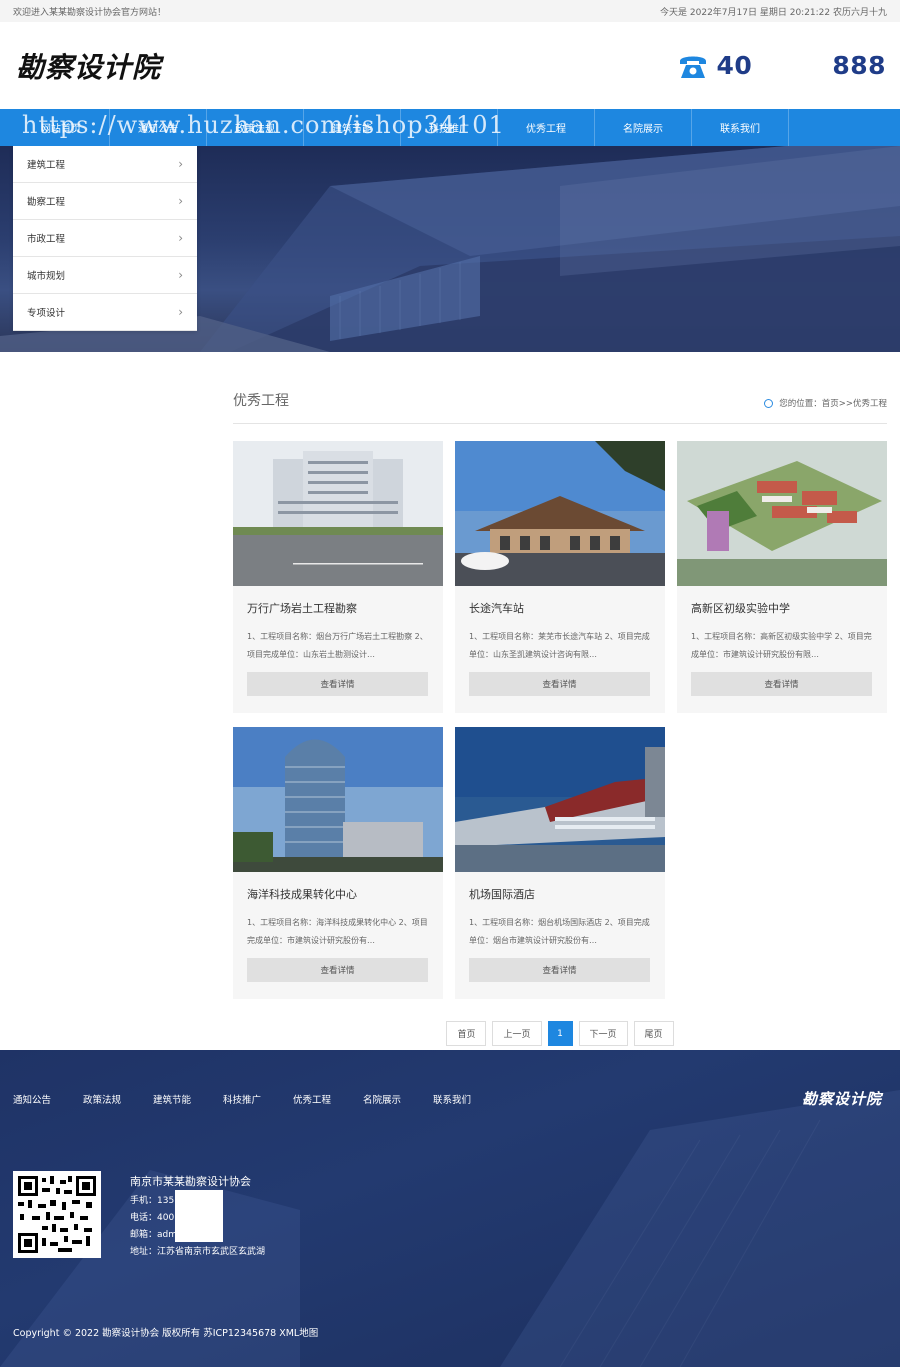 This screenshot has width=900, height=1367. What do you see at coordinates (61, 127) in the screenshot?
I see `nav-item-home: 网站首页` at bounding box center [61, 127].